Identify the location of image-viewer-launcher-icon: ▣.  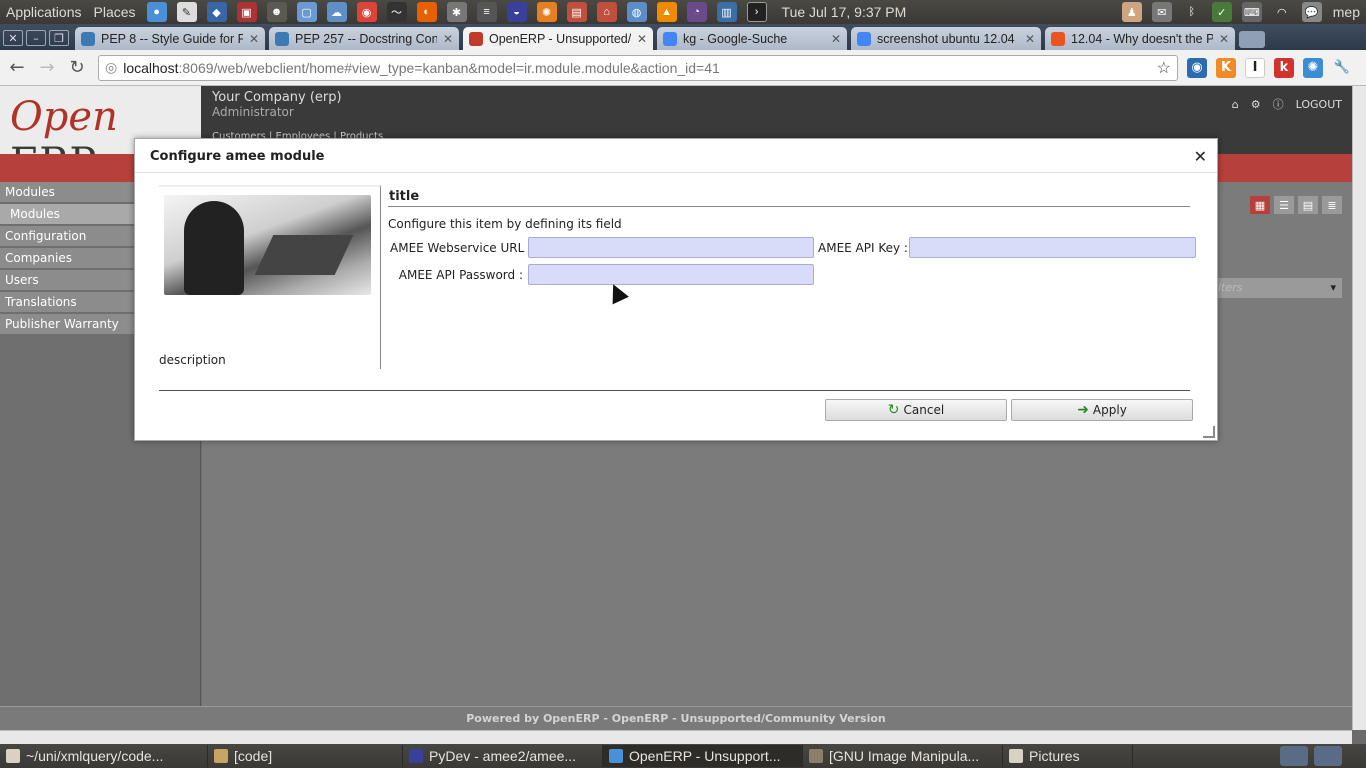
(246, 12).